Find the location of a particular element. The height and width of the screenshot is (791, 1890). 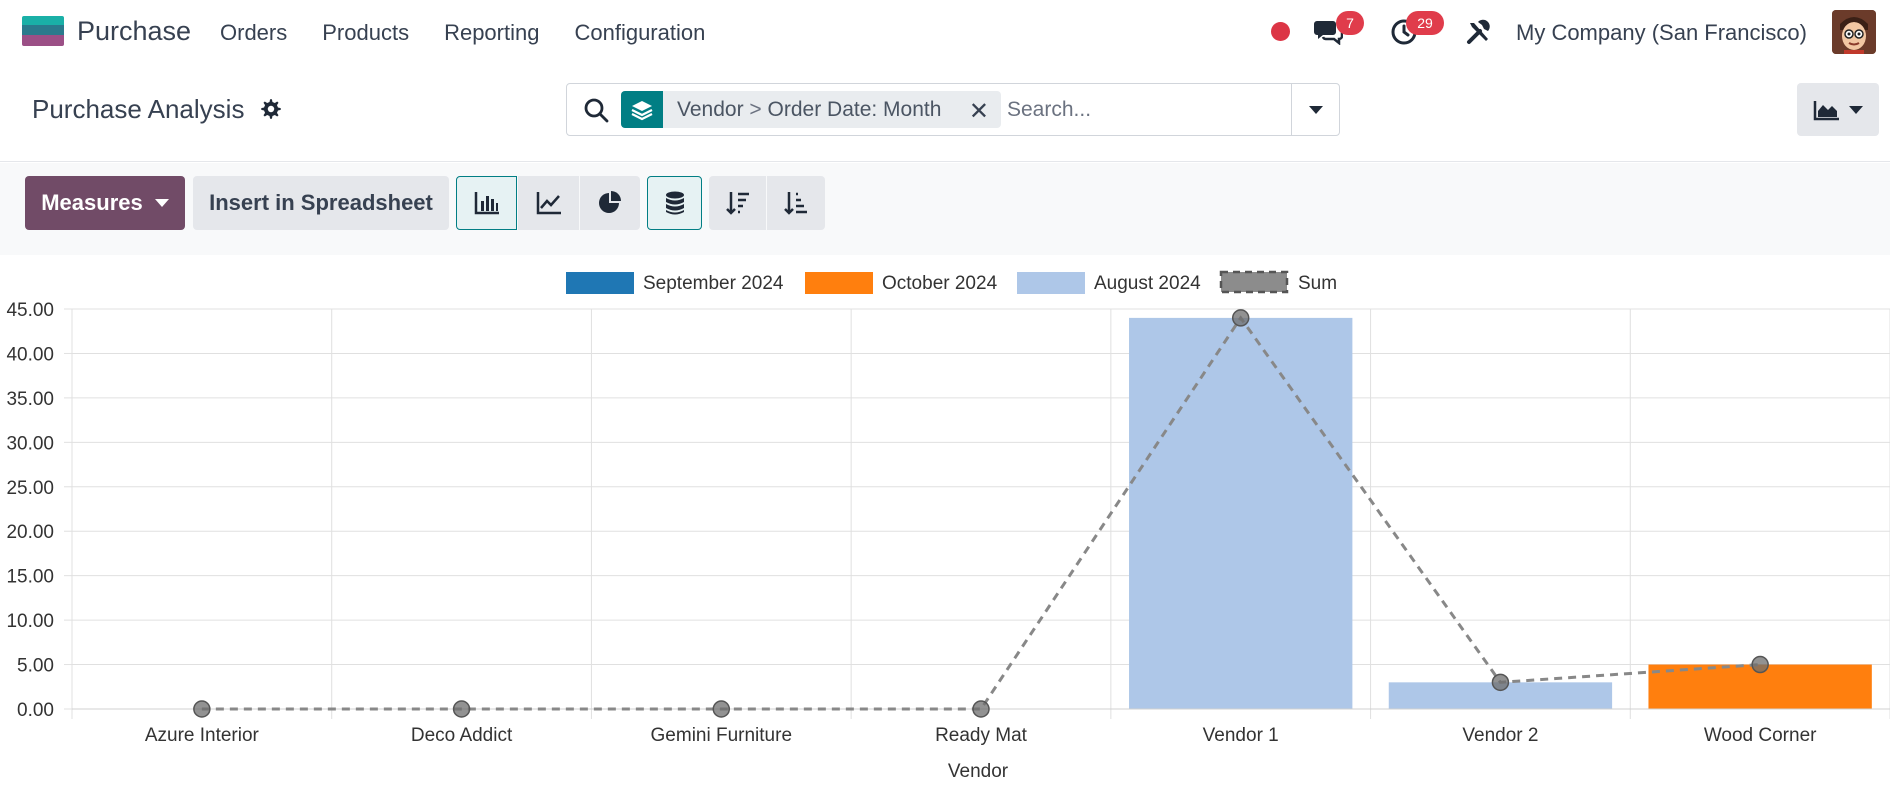

area-chart-icon is located at coordinates (1826, 110).